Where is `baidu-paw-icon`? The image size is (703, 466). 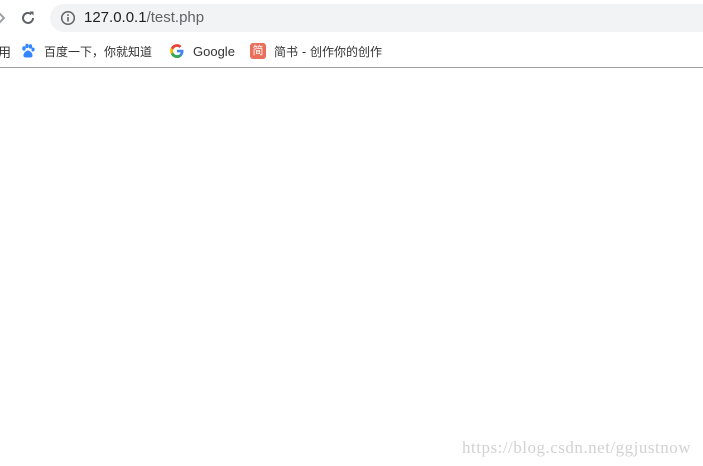
baidu-paw-icon is located at coordinates (28, 50).